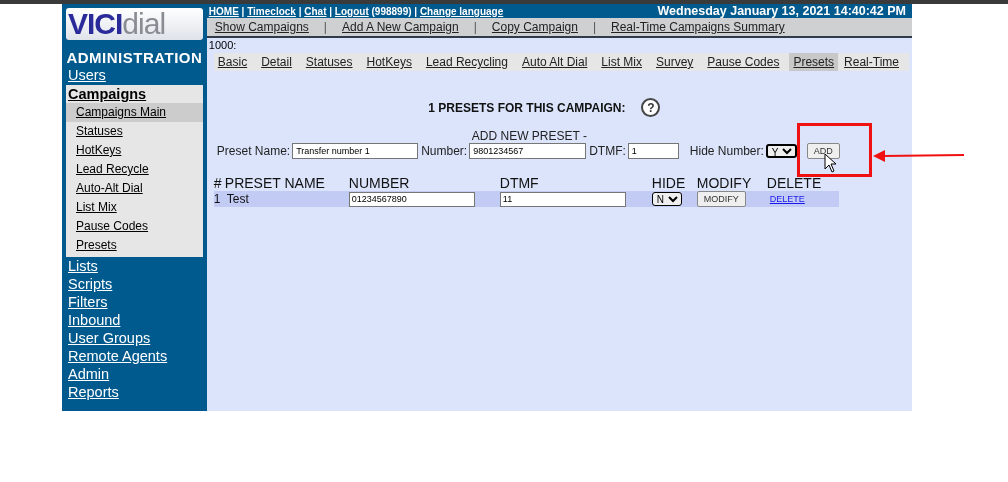 Image resolution: width=1008 pixels, height=482 pixels. I want to click on header-link: Change language, so click(461, 11).